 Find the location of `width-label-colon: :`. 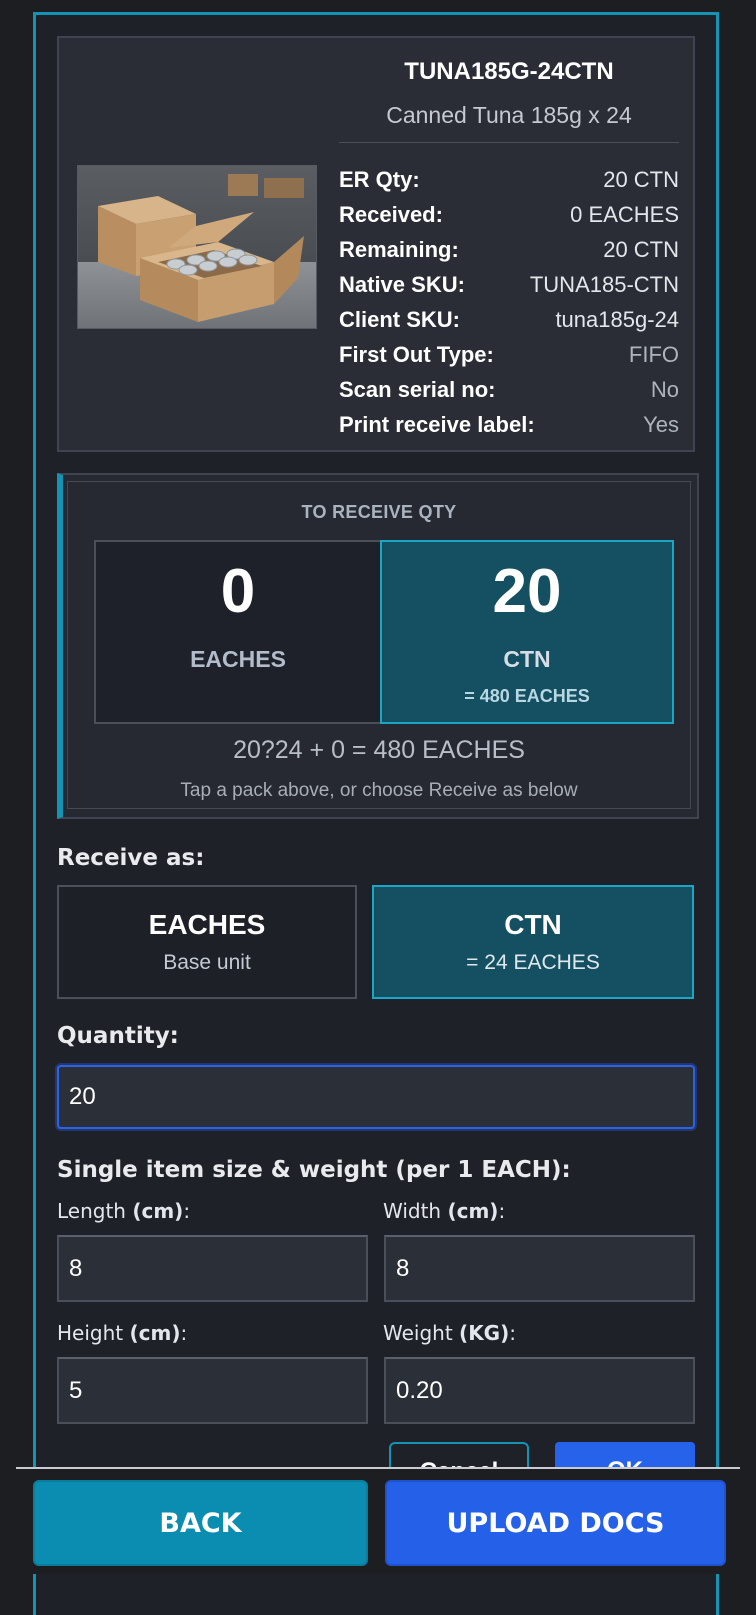

width-label-colon: : is located at coordinates (502, 1211).